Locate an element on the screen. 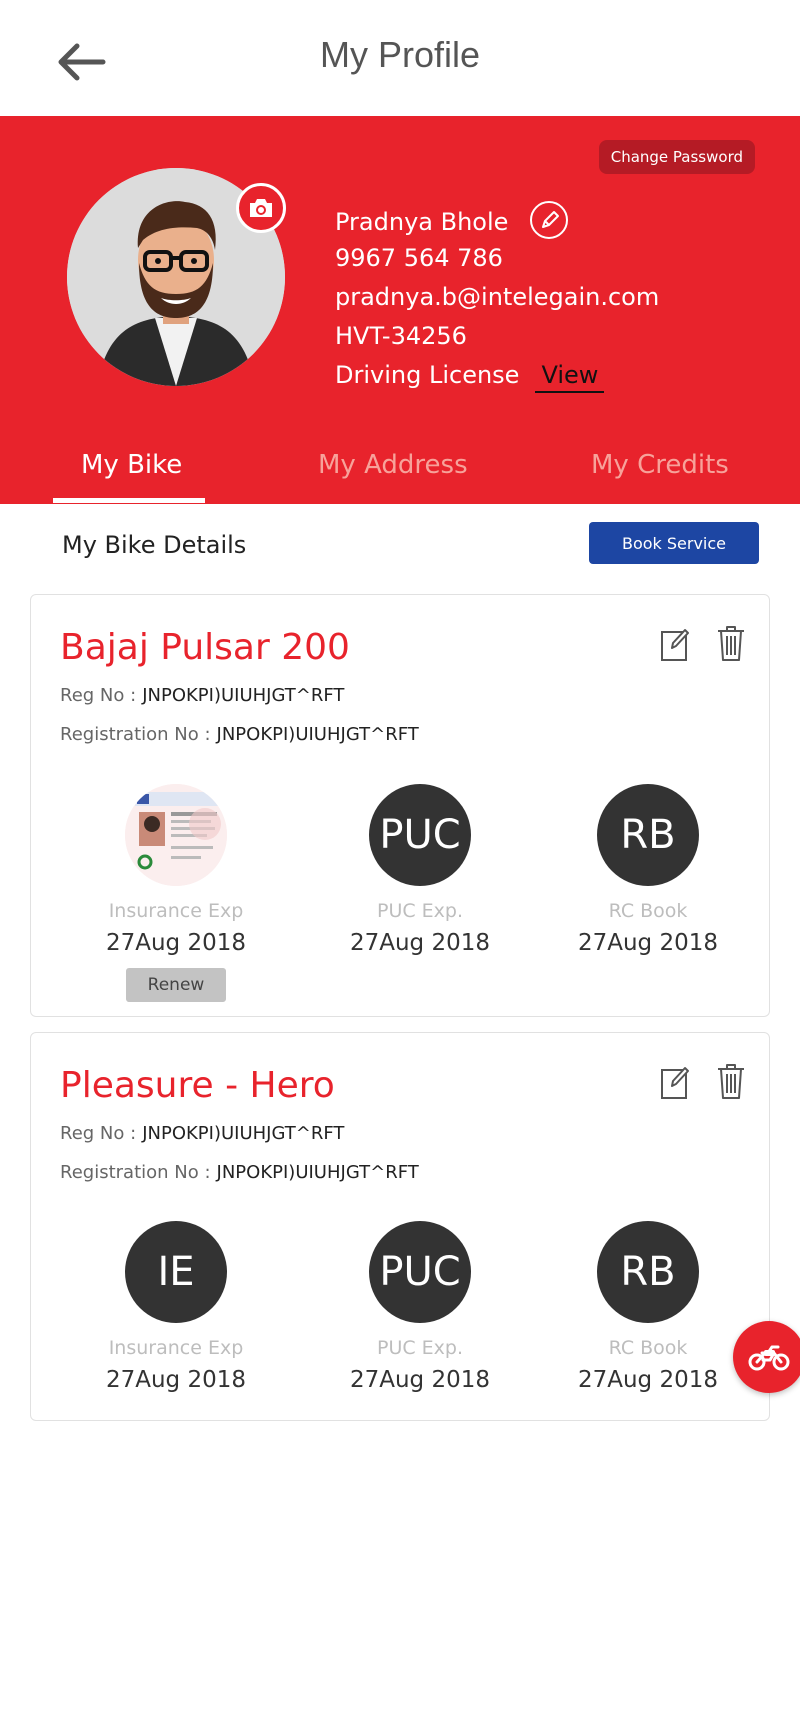 This screenshot has width=800, height=1728. camera-icon is located at coordinates (261, 208).